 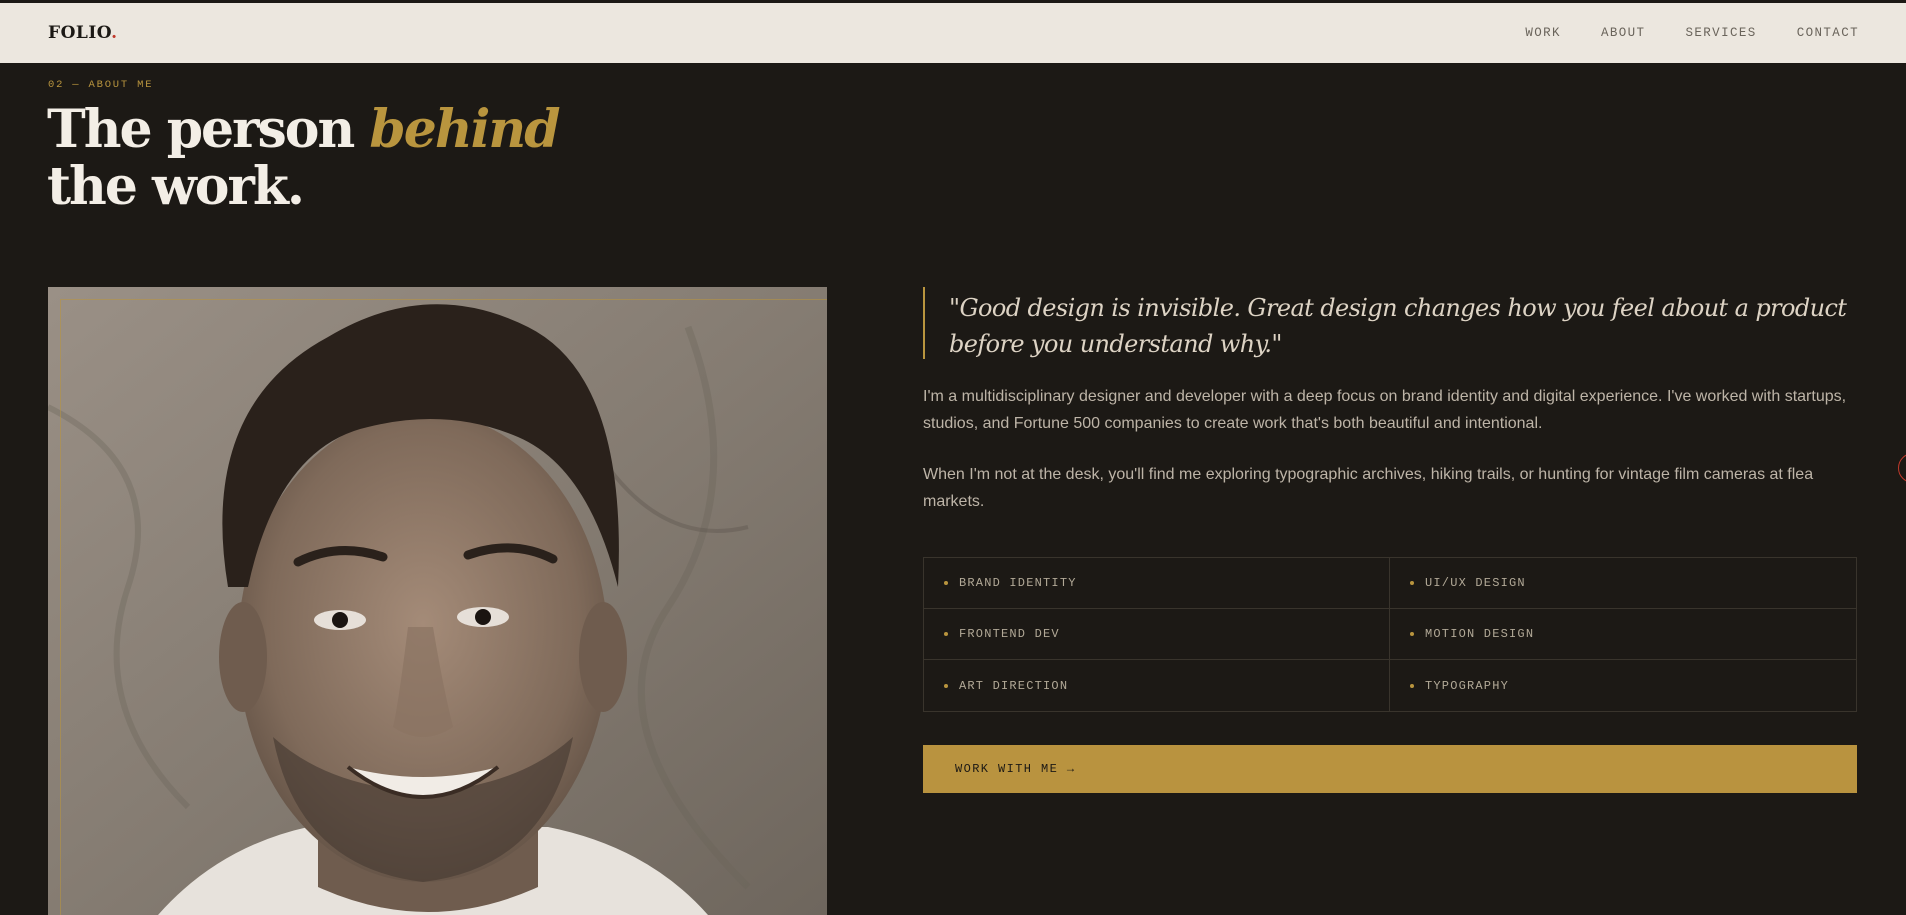 What do you see at coordinates (1157, 583) in the screenshot?
I see `skill-item: BRAND IDENTITY` at bounding box center [1157, 583].